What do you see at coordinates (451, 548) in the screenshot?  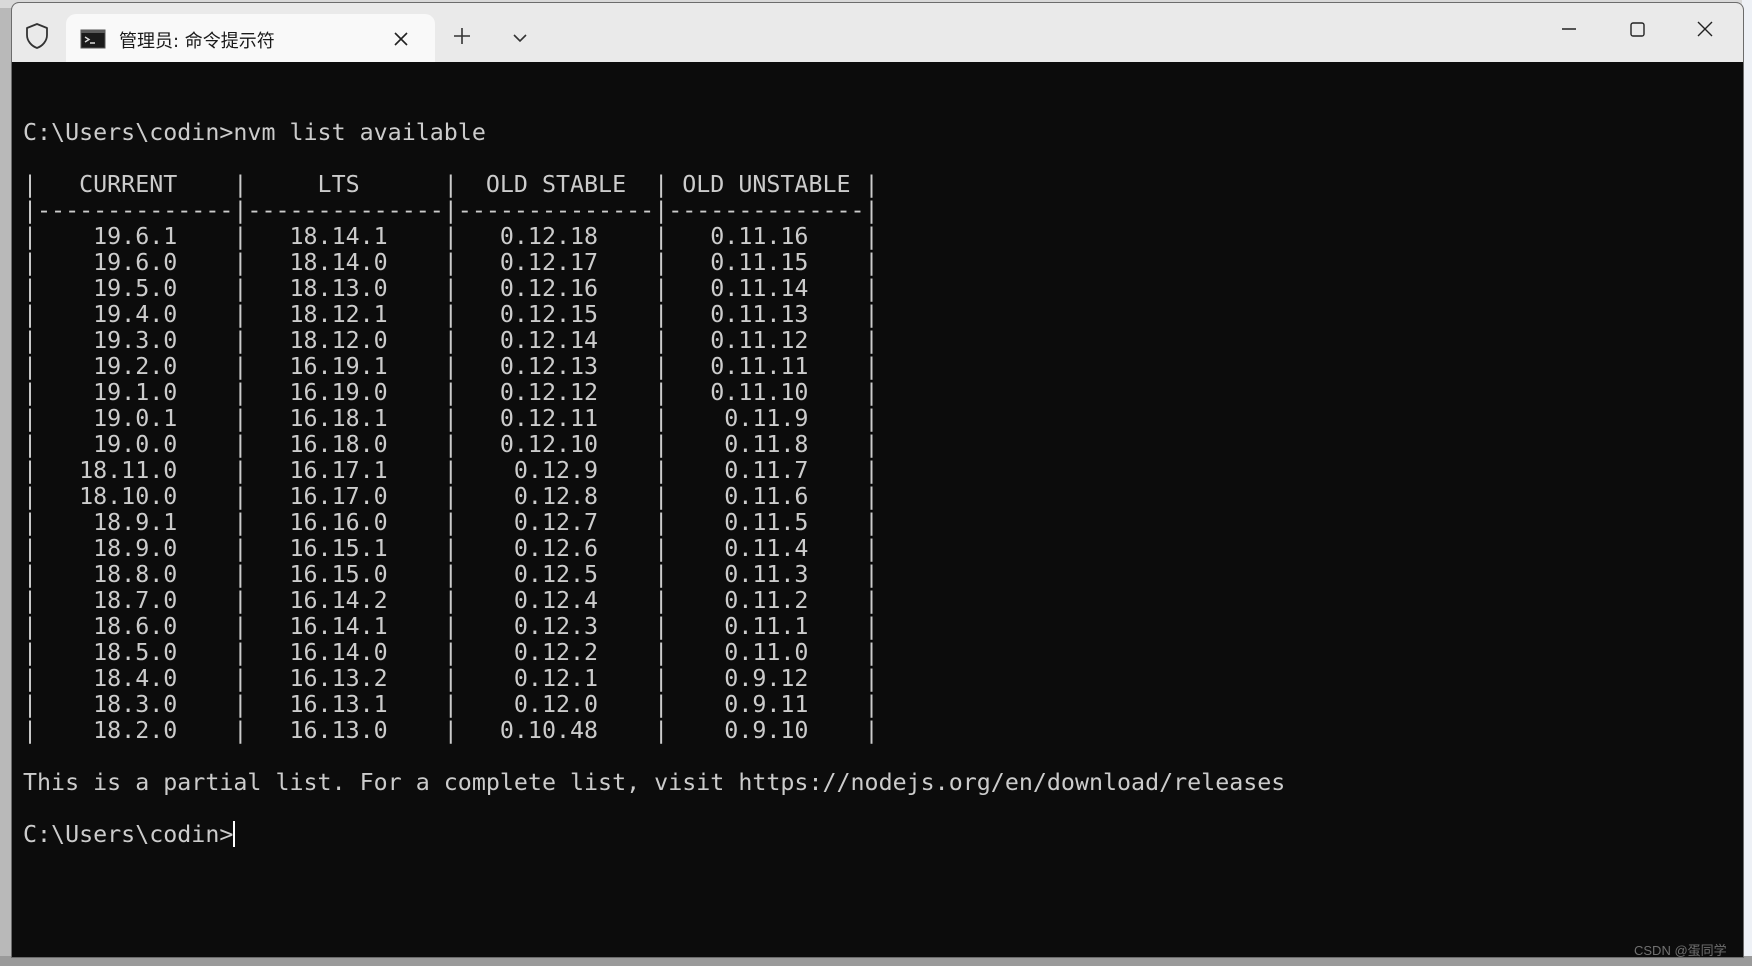 I see `table-row: | 18.9.0 | 16.15.1 | 0.12.6 | 0.11.4 |` at bounding box center [451, 548].